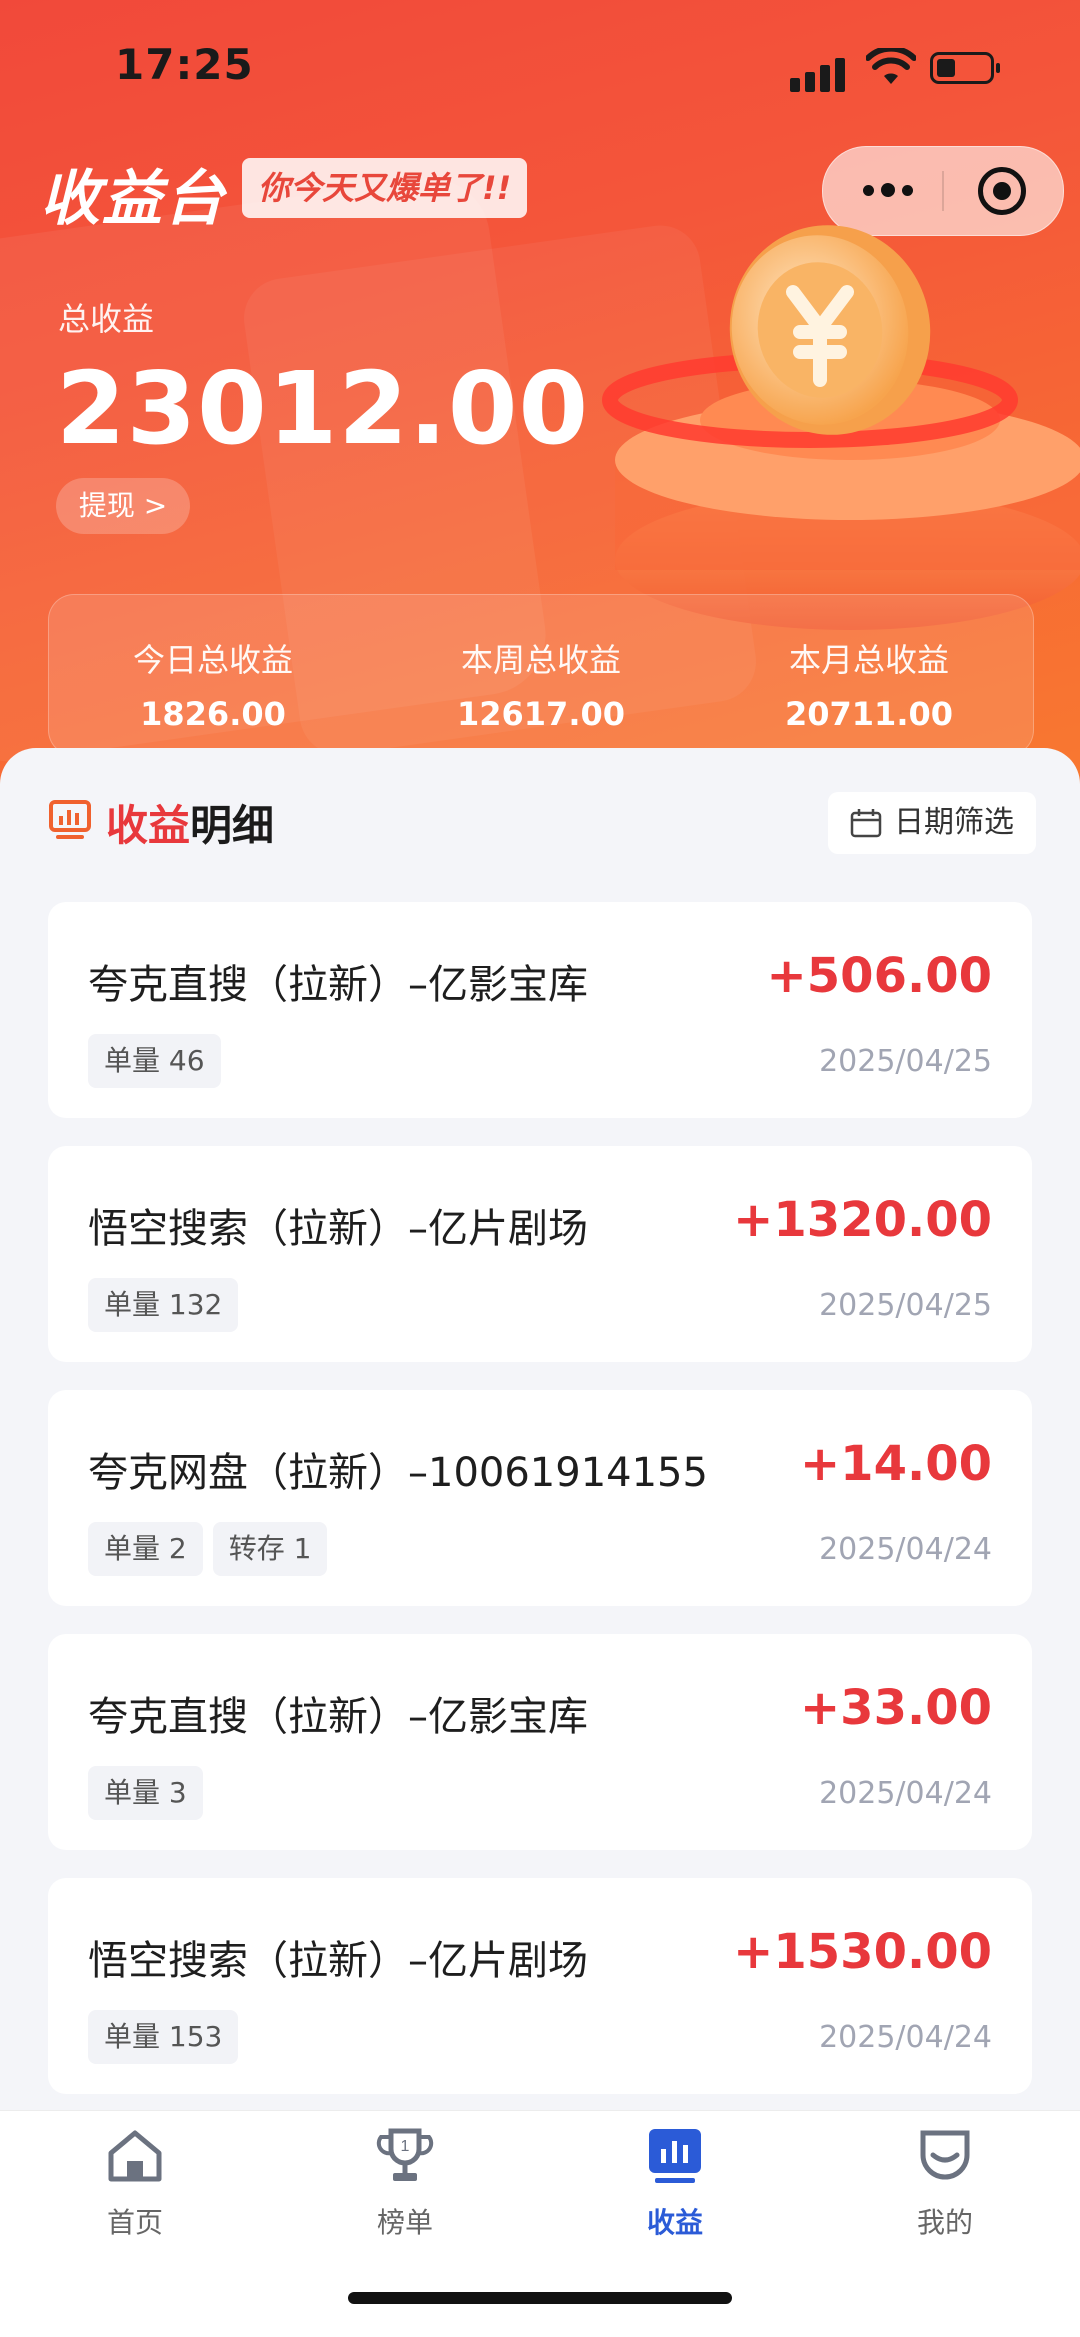 This screenshot has width=1080, height=2337. What do you see at coordinates (106, 319) in the screenshot?
I see `total-earnings-label: 总收益` at bounding box center [106, 319].